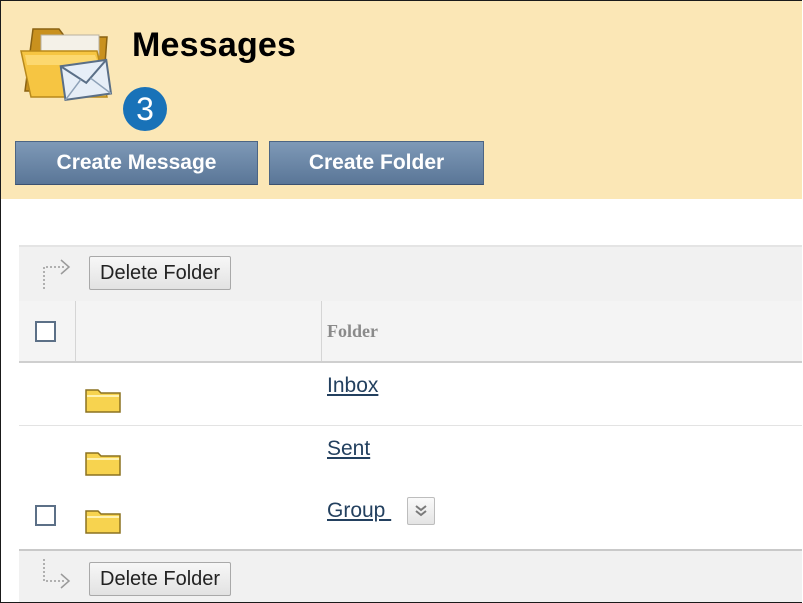 This screenshot has height=603, width=803. Describe the element at coordinates (410, 394) in the screenshot. I see `table-row: Inbox` at that location.